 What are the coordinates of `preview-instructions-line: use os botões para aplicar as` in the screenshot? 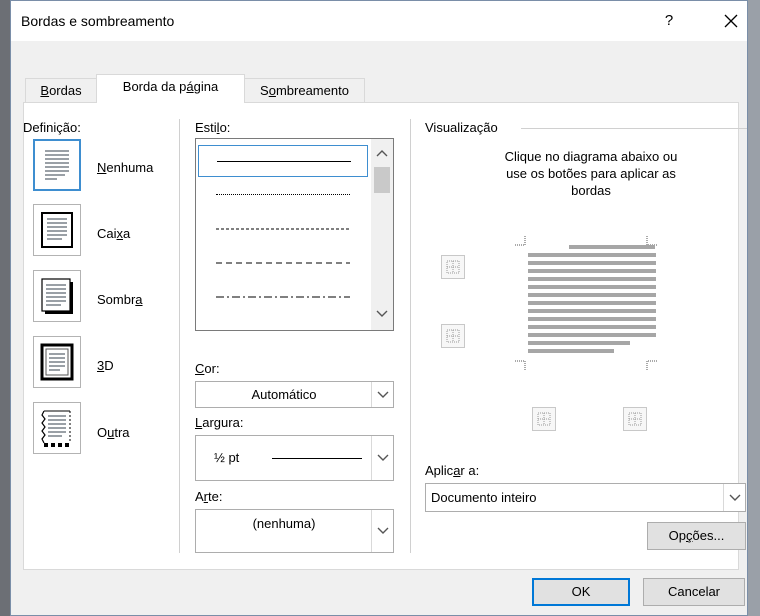 It's located at (591, 173).